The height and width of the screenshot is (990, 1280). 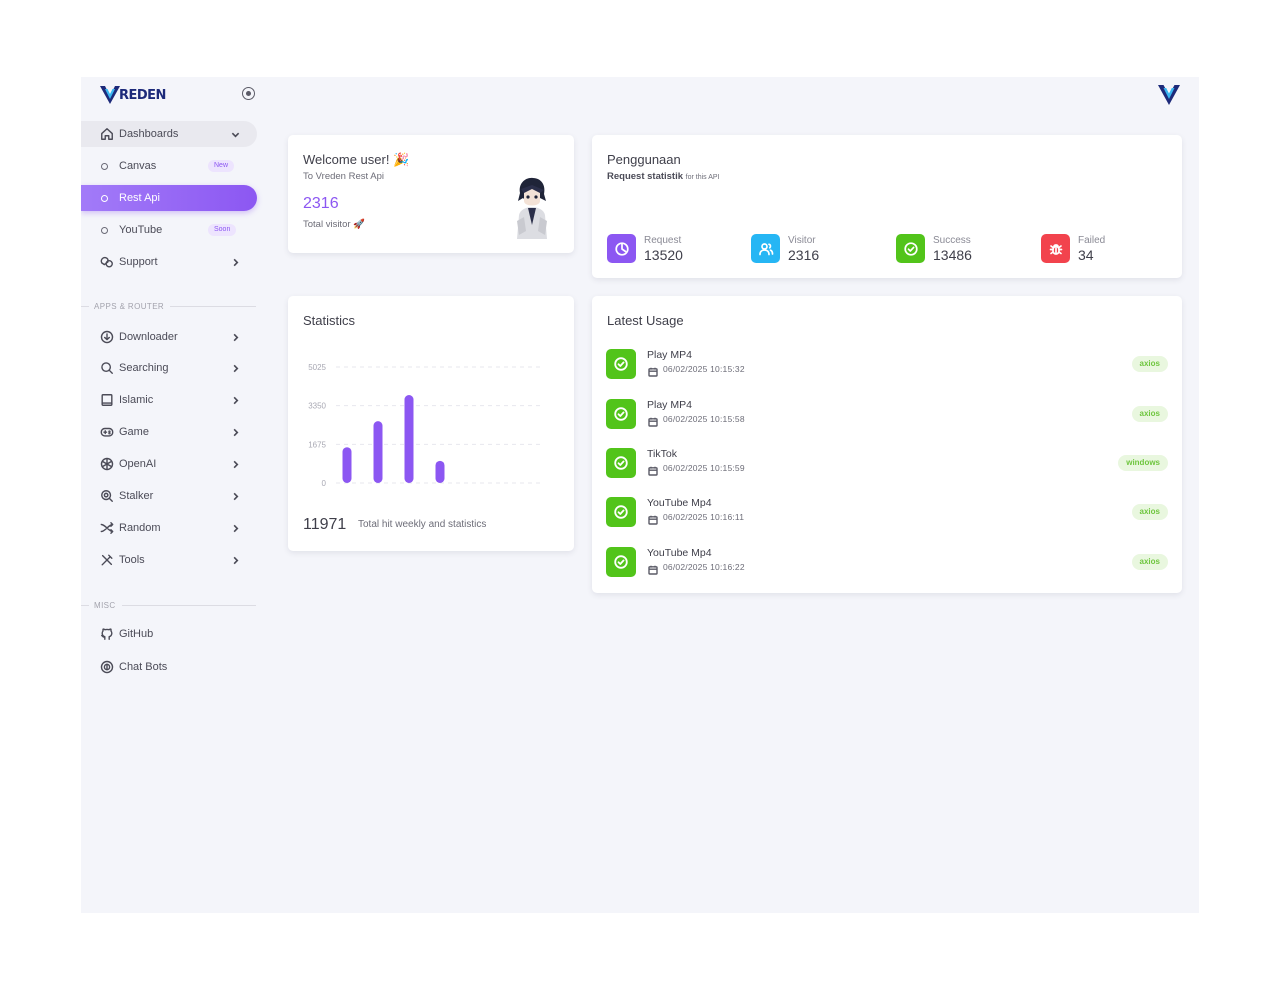 I want to click on download-icon, so click(x=106, y=337).